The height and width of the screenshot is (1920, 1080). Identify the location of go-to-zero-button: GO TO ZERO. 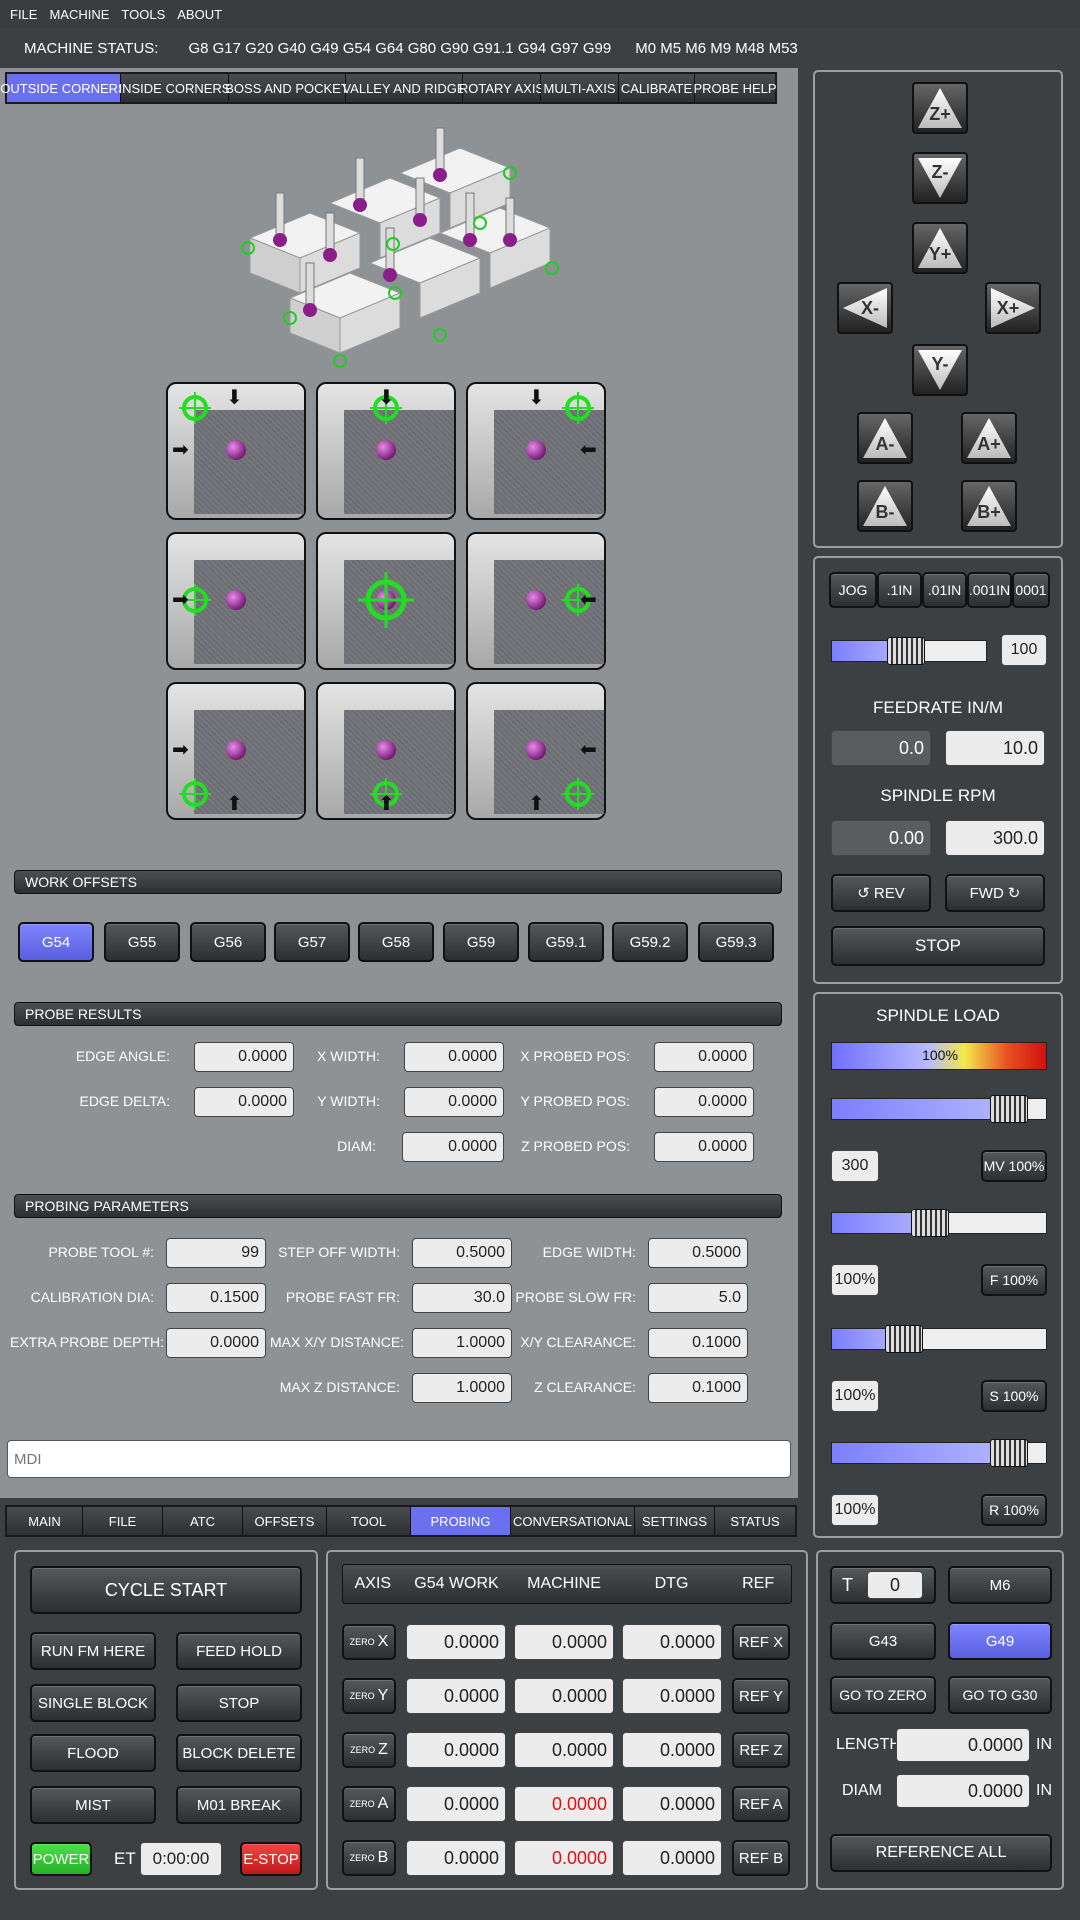
(883, 1695).